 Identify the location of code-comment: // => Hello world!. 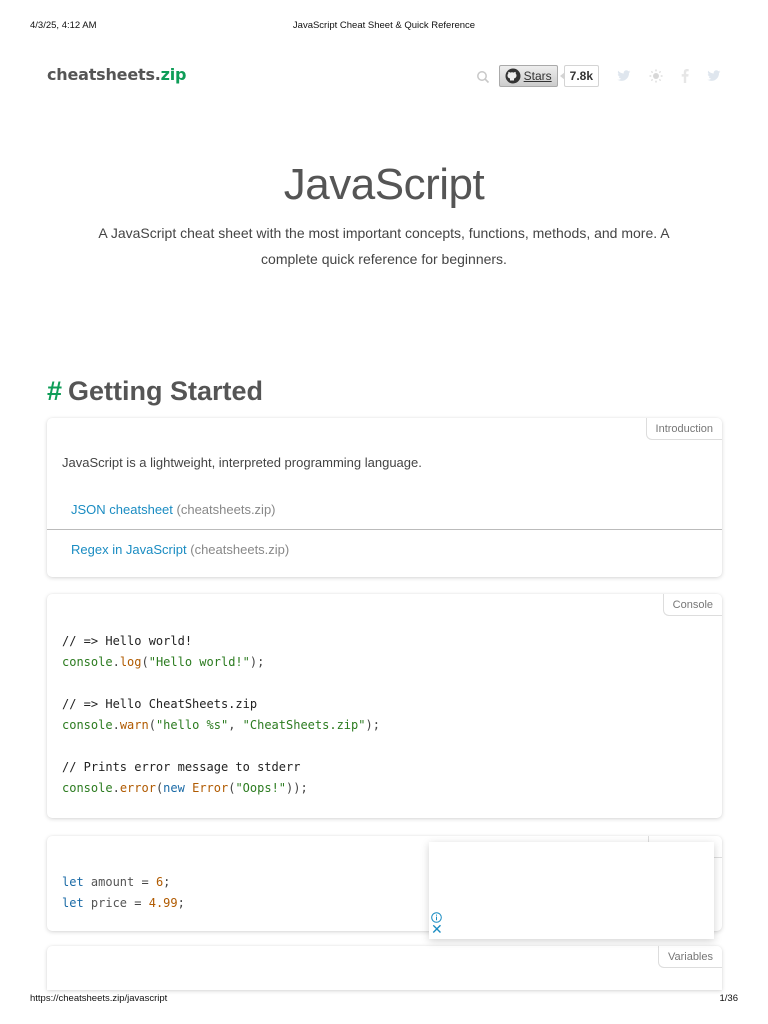
(127, 641).